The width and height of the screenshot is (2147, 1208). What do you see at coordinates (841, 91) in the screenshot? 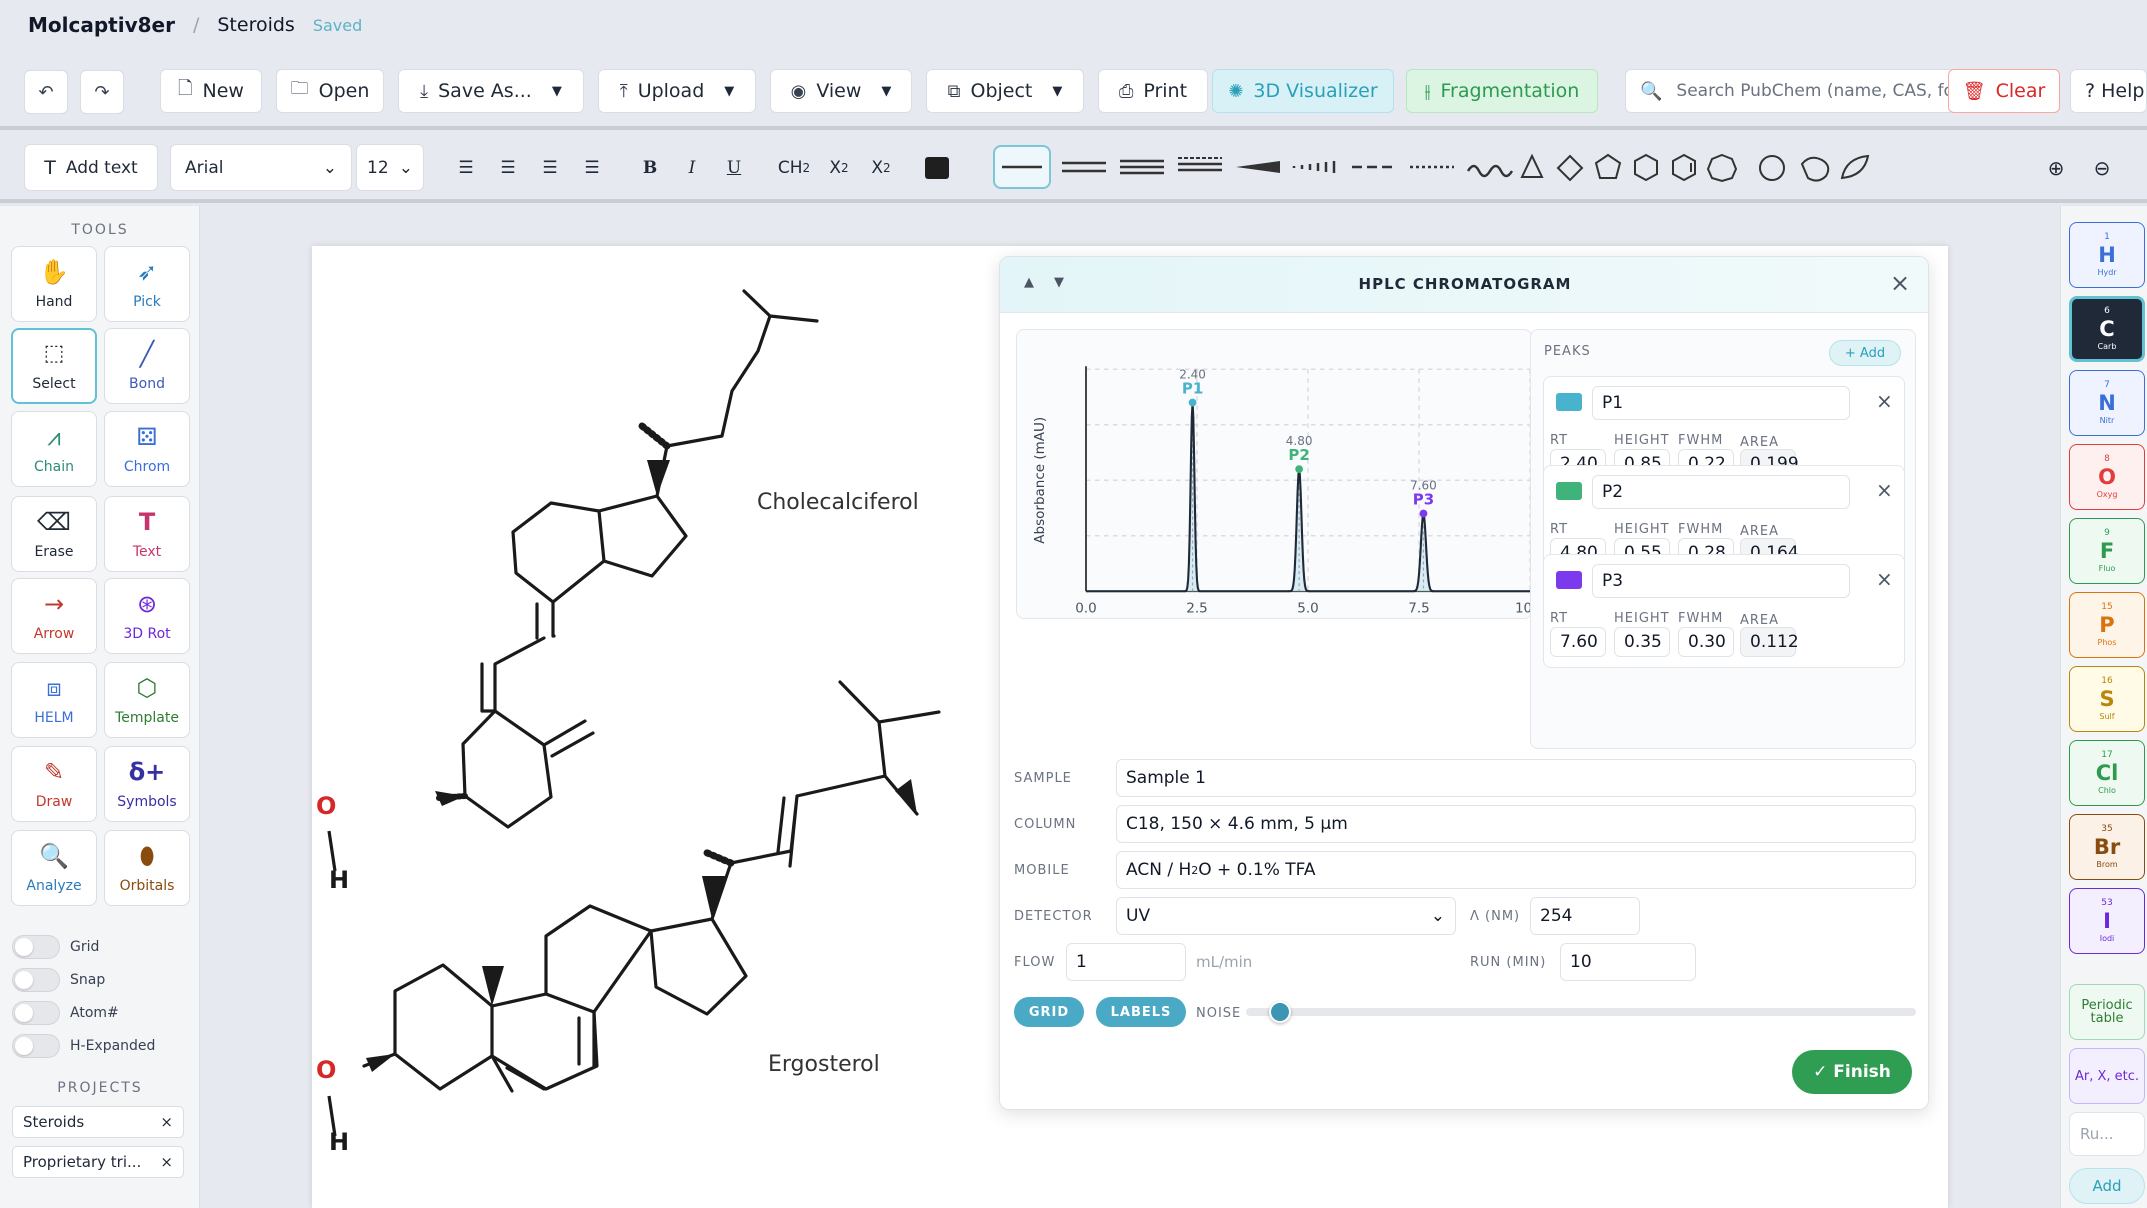
I see `view-button: ◉ View ▼` at bounding box center [841, 91].